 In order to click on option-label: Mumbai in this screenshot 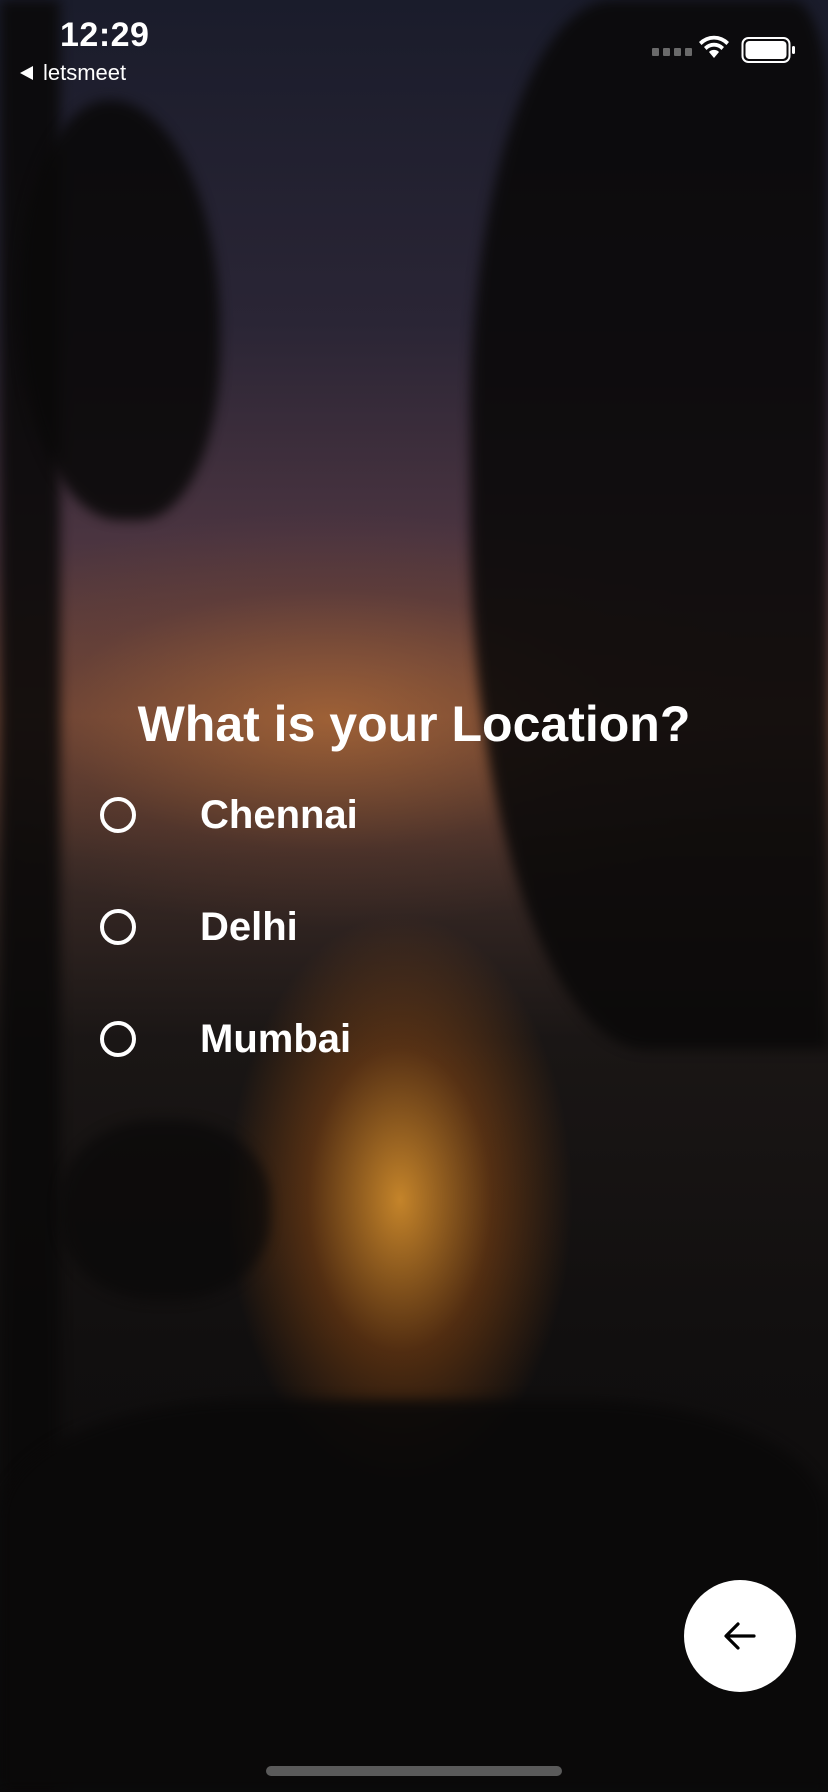, I will do `click(276, 1038)`.